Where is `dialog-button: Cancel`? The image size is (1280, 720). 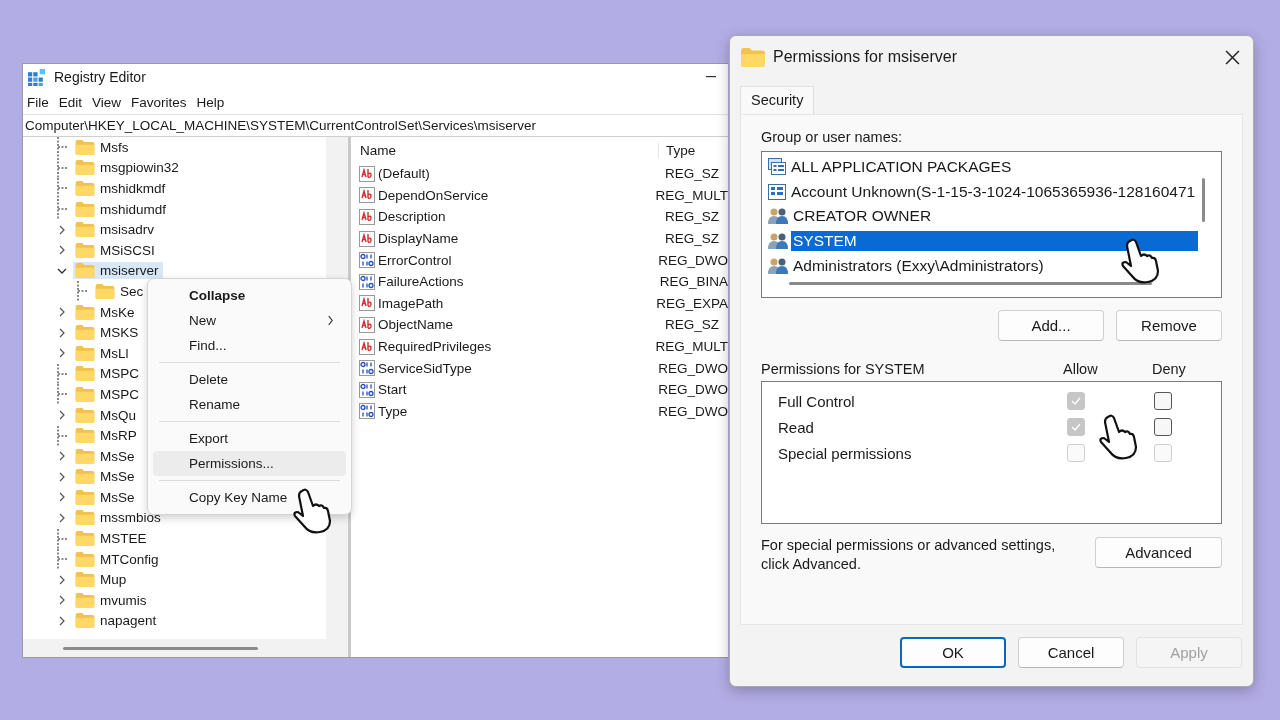
dialog-button: Cancel is located at coordinates (1071, 652).